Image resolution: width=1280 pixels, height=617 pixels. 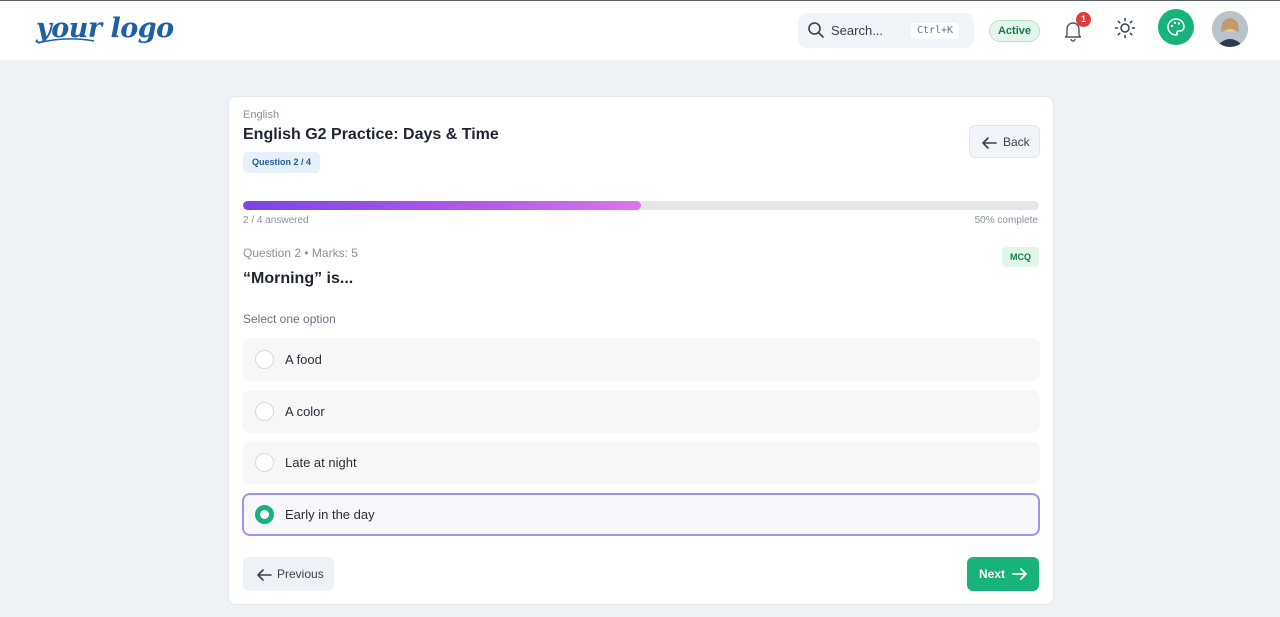 What do you see at coordinates (641, 359) in the screenshot?
I see `option-a-food: A food` at bounding box center [641, 359].